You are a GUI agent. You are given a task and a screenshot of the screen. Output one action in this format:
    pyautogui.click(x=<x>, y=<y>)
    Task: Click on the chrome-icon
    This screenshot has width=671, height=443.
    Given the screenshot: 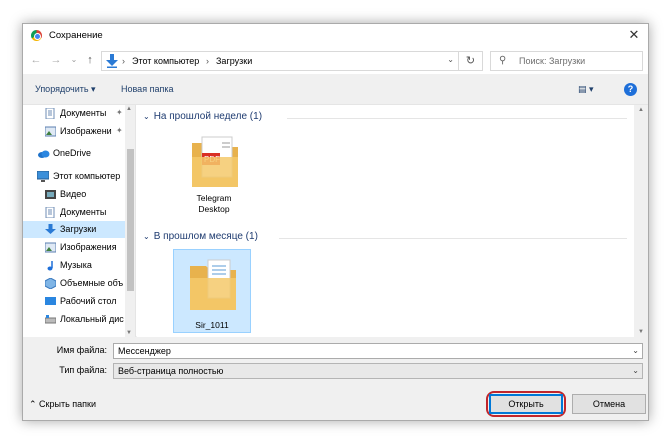 What is the action you would take?
    pyautogui.click(x=36, y=35)
    